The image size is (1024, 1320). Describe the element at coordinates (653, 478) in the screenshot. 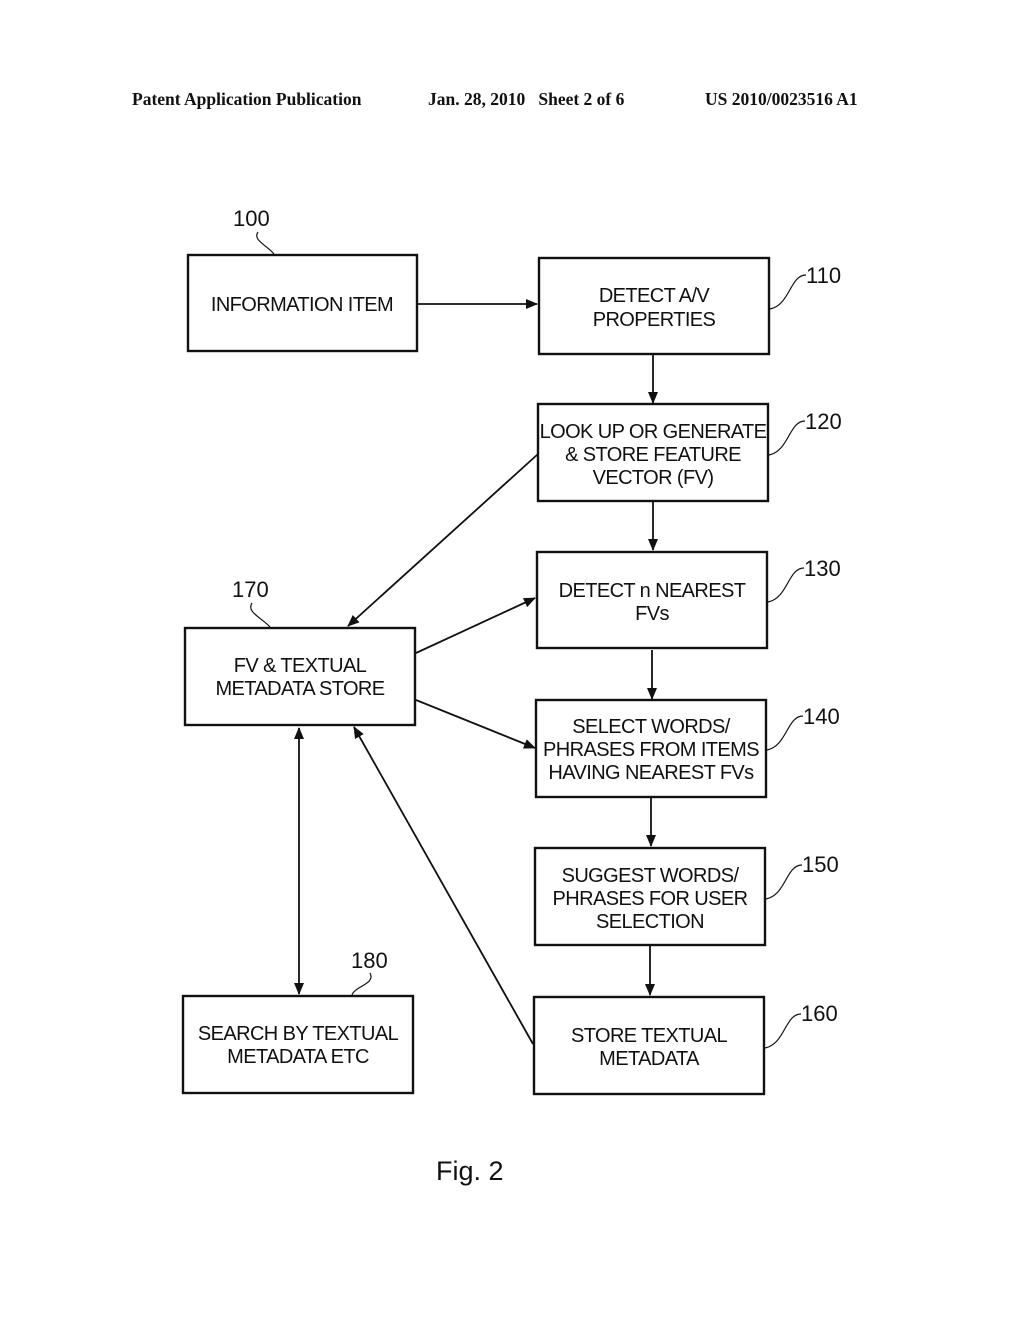

I see `node-120-line-3: VECTOR (FV)` at that location.